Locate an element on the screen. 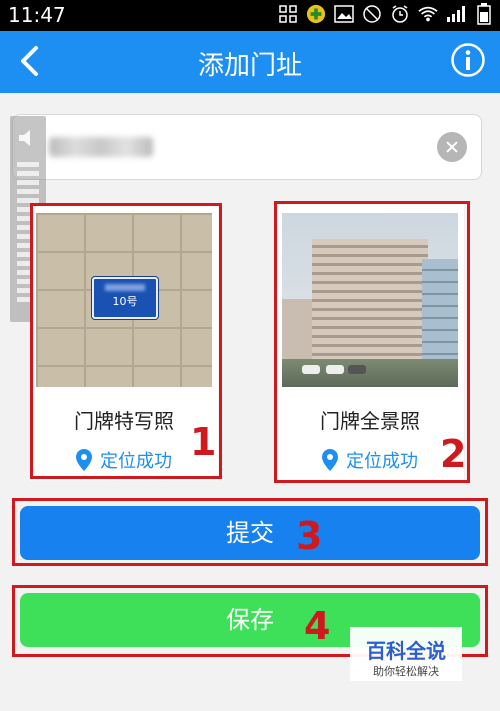 The image size is (500, 711). status-time: 11:47 is located at coordinates (37, 15).